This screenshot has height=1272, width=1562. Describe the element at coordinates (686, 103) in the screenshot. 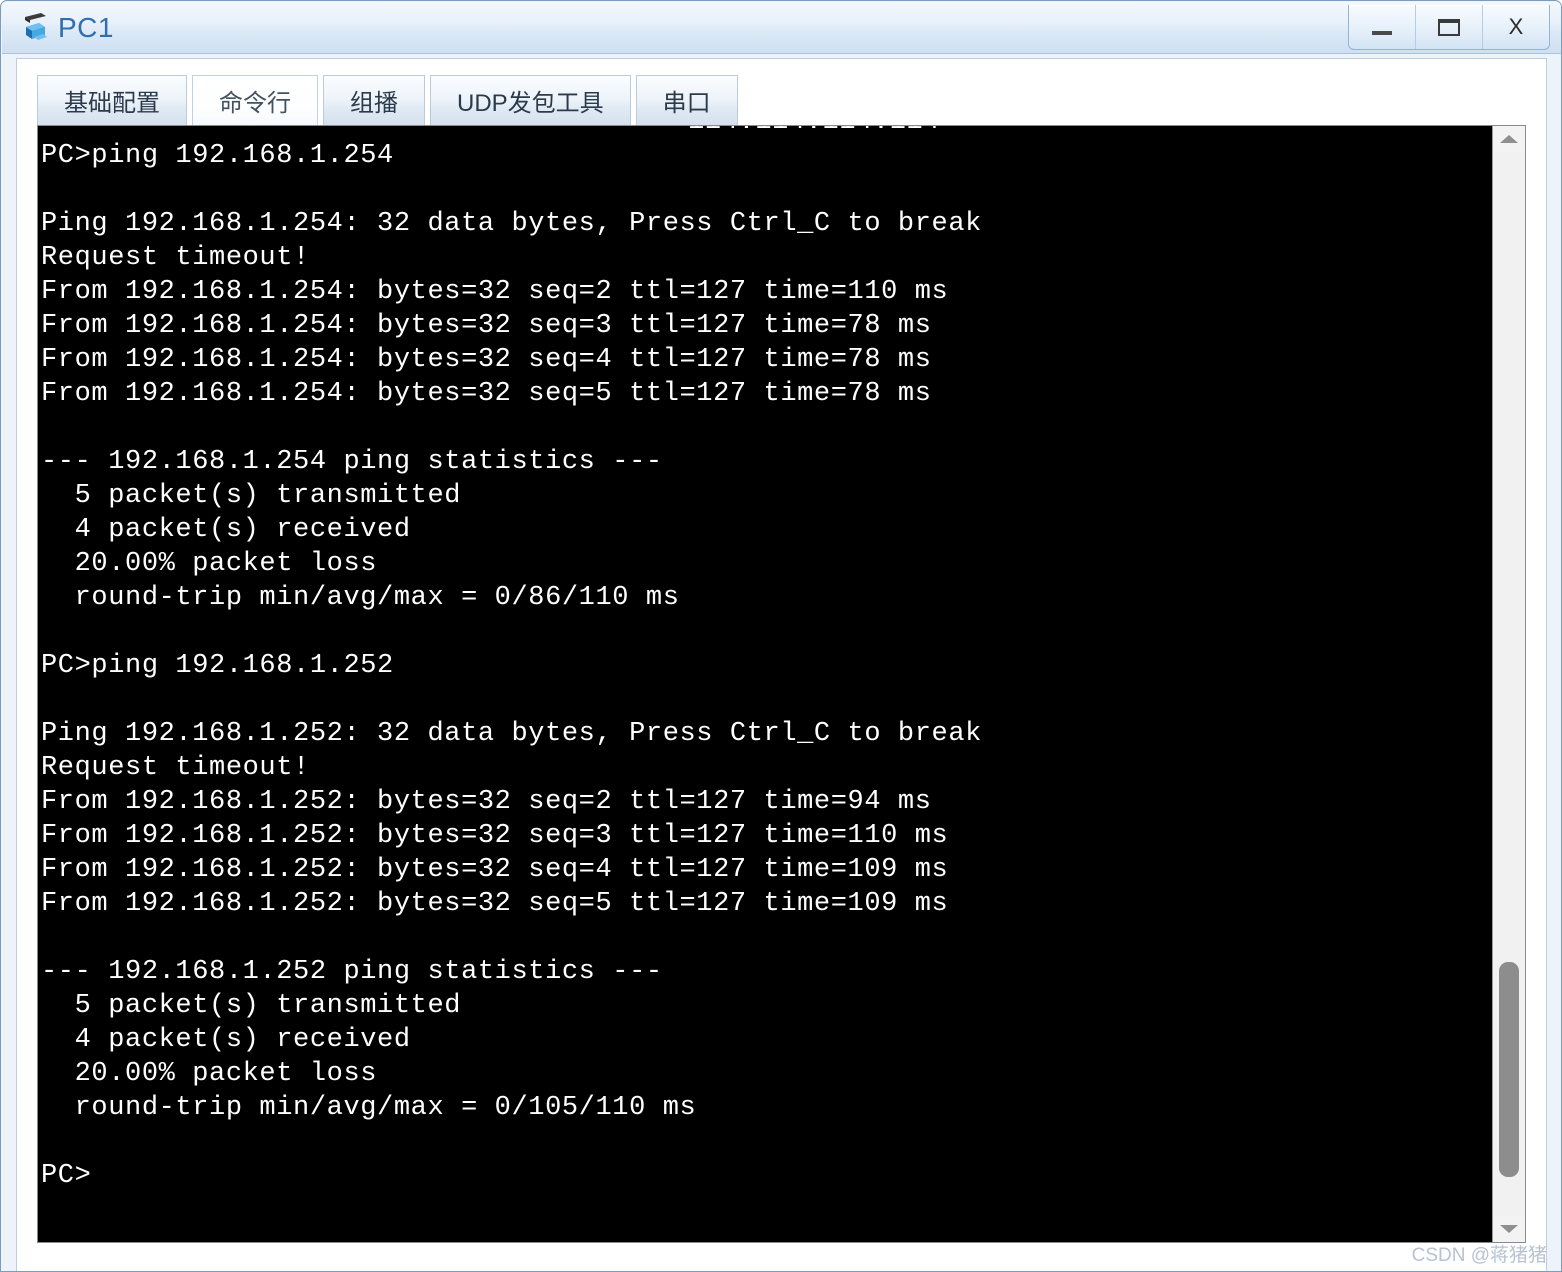

I see `tab-label: 串口` at that location.